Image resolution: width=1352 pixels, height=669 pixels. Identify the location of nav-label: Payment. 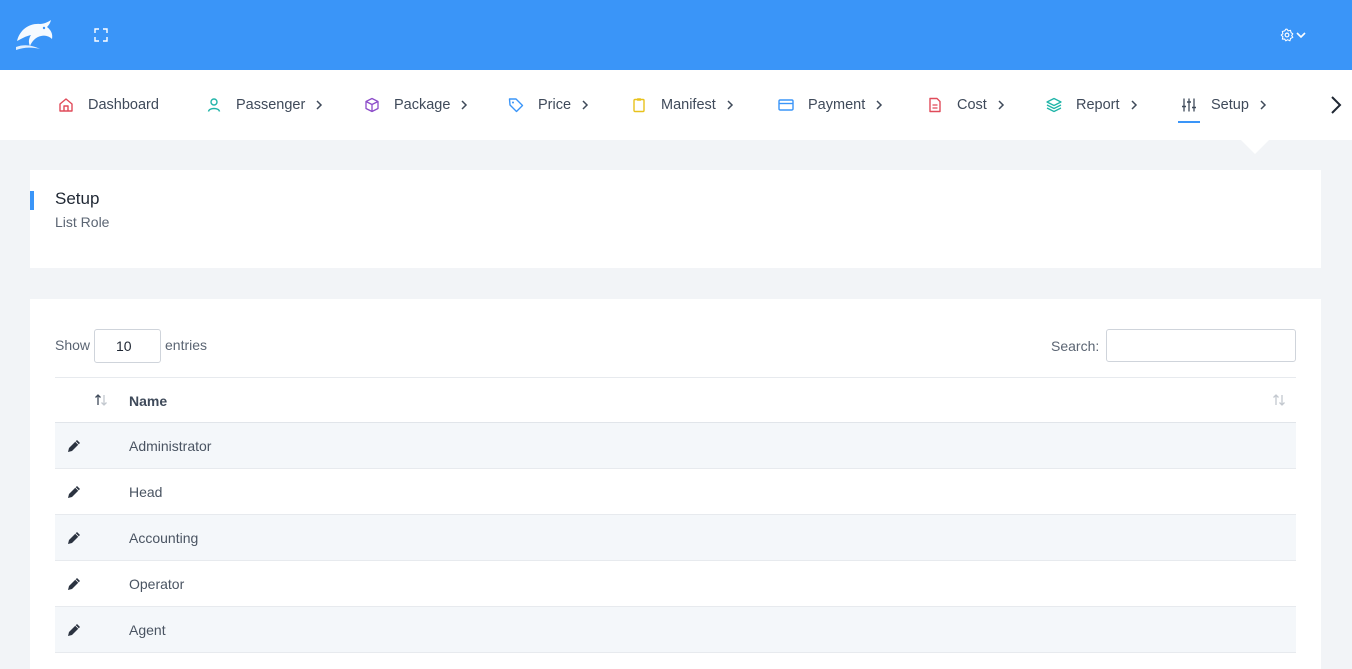
(837, 105).